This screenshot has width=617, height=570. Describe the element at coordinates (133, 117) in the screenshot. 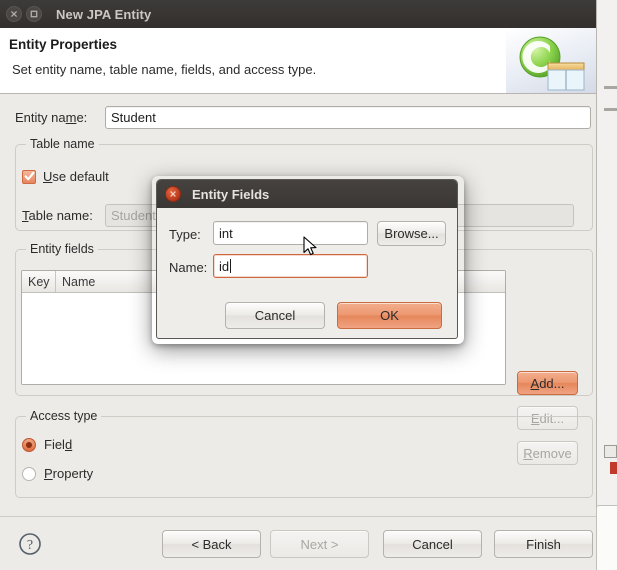

I see `entity-name-value: Student` at that location.